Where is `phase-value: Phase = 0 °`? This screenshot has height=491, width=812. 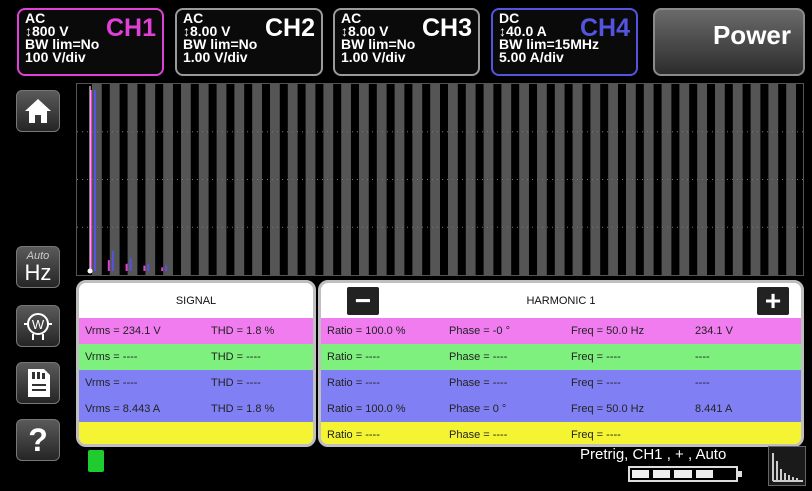
phase-value: Phase = 0 ° is located at coordinates (478, 409).